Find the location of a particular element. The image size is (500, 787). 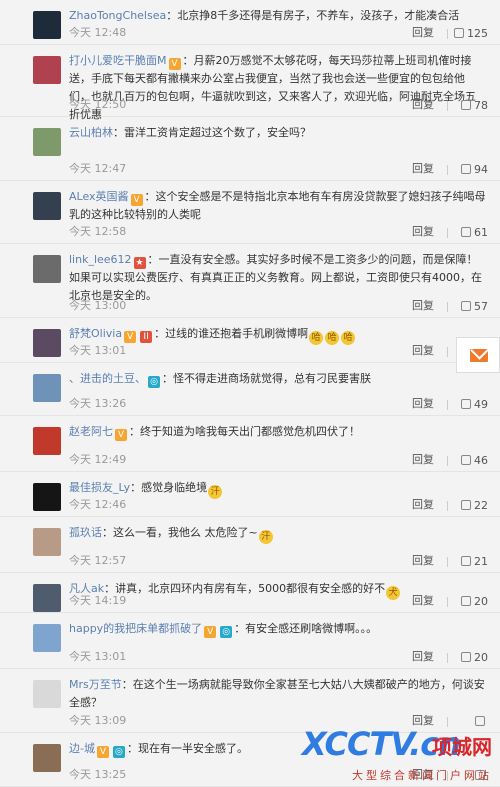

username-link: 最佳损友_Ly is located at coordinates (99, 487).